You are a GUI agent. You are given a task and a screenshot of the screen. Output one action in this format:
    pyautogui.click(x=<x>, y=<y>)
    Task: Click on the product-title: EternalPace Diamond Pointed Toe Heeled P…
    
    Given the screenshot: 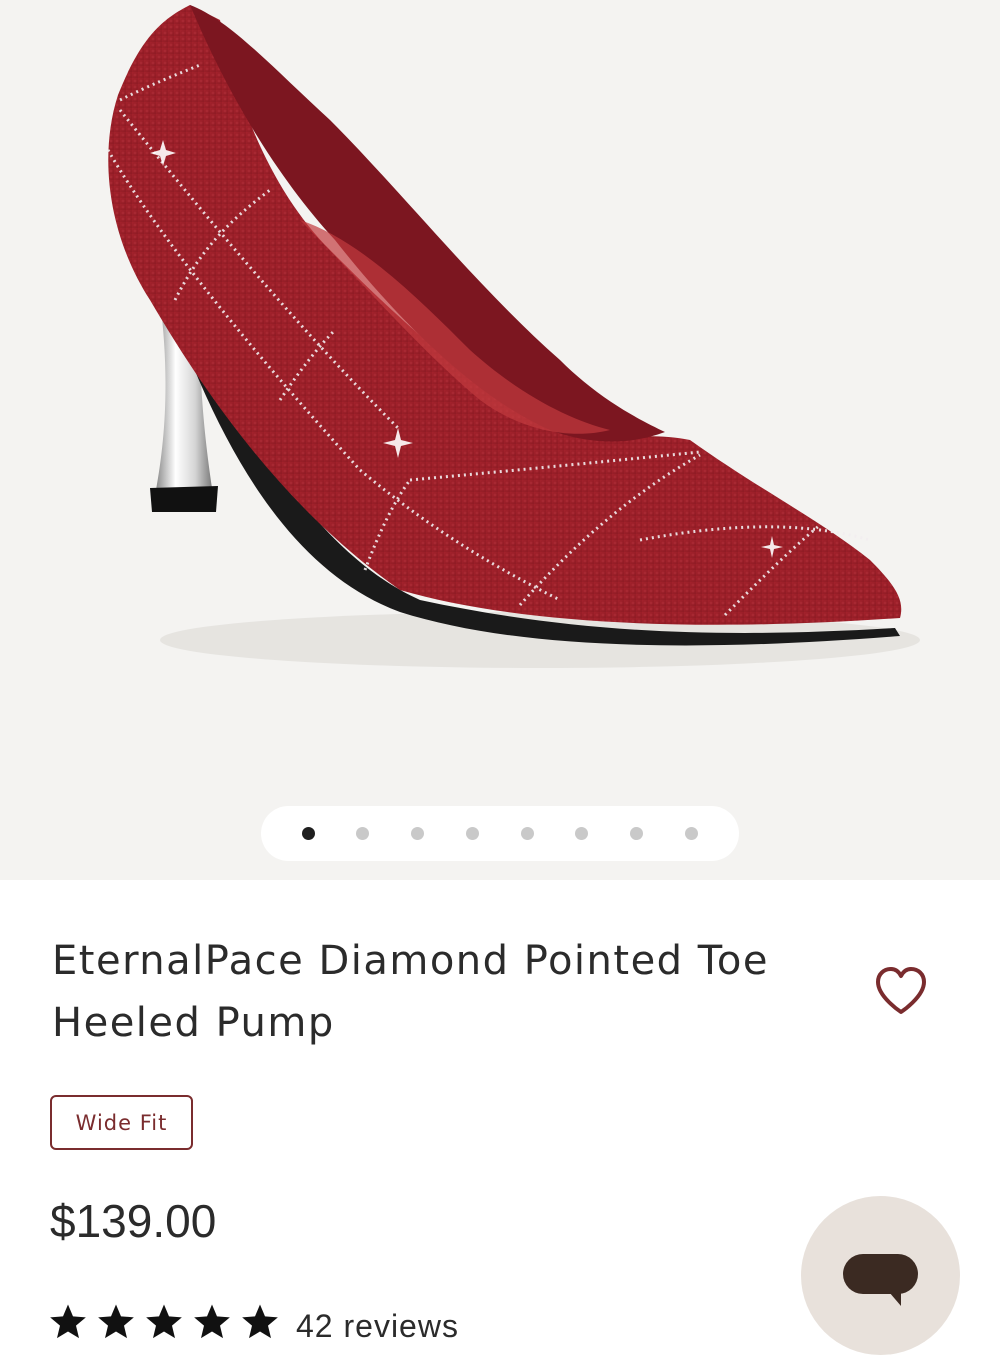 What is the action you would take?
    pyautogui.click(x=411, y=992)
    